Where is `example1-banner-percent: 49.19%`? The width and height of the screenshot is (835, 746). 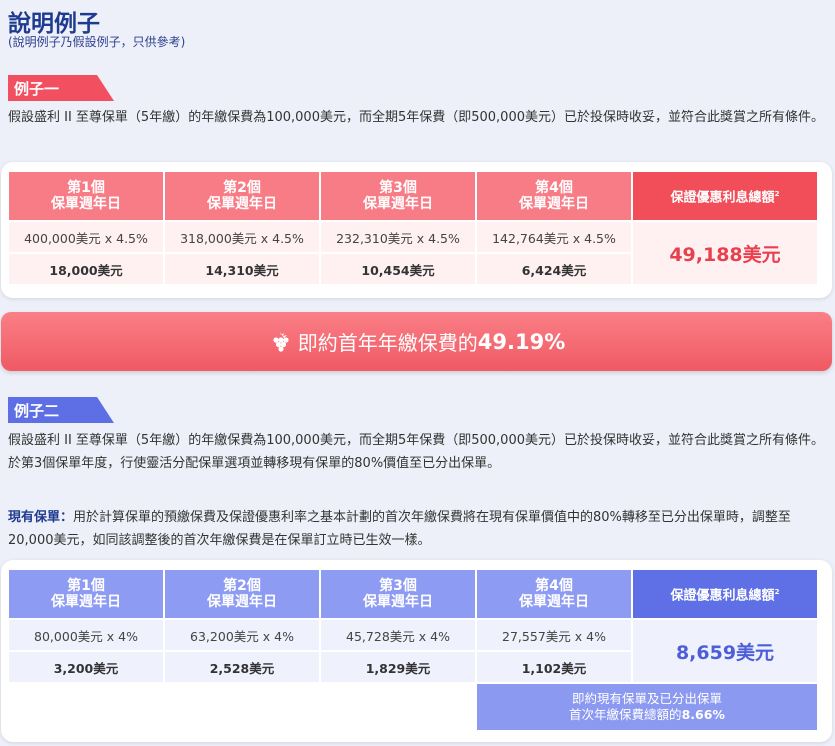
example1-banner-percent: 49.19% is located at coordinates (521, 341).